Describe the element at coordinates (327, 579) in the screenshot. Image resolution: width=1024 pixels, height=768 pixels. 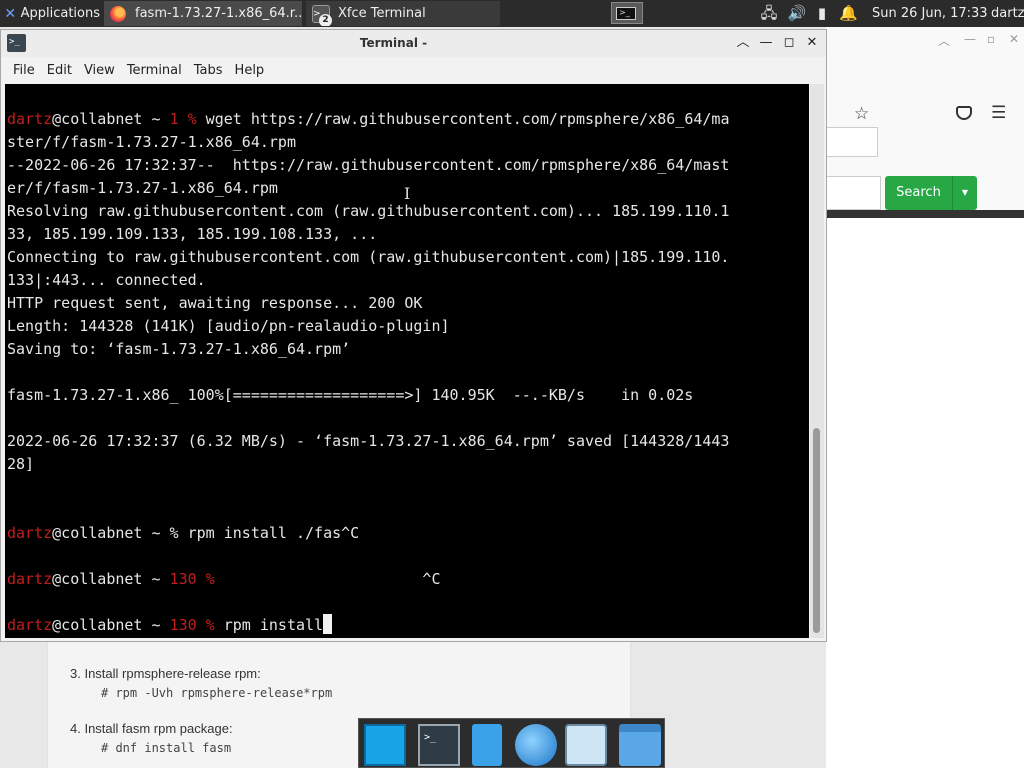
I see `terminal-text: ^C` at that location.